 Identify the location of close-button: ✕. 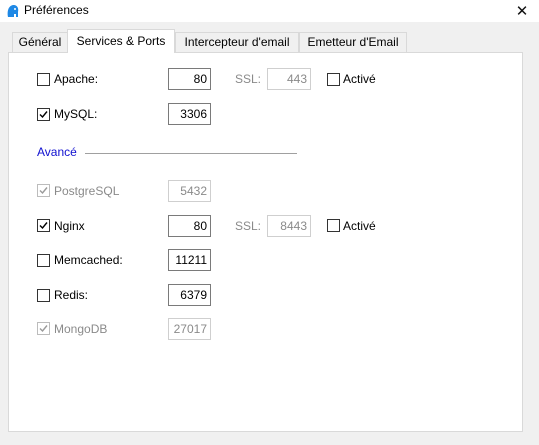
(522, 11).